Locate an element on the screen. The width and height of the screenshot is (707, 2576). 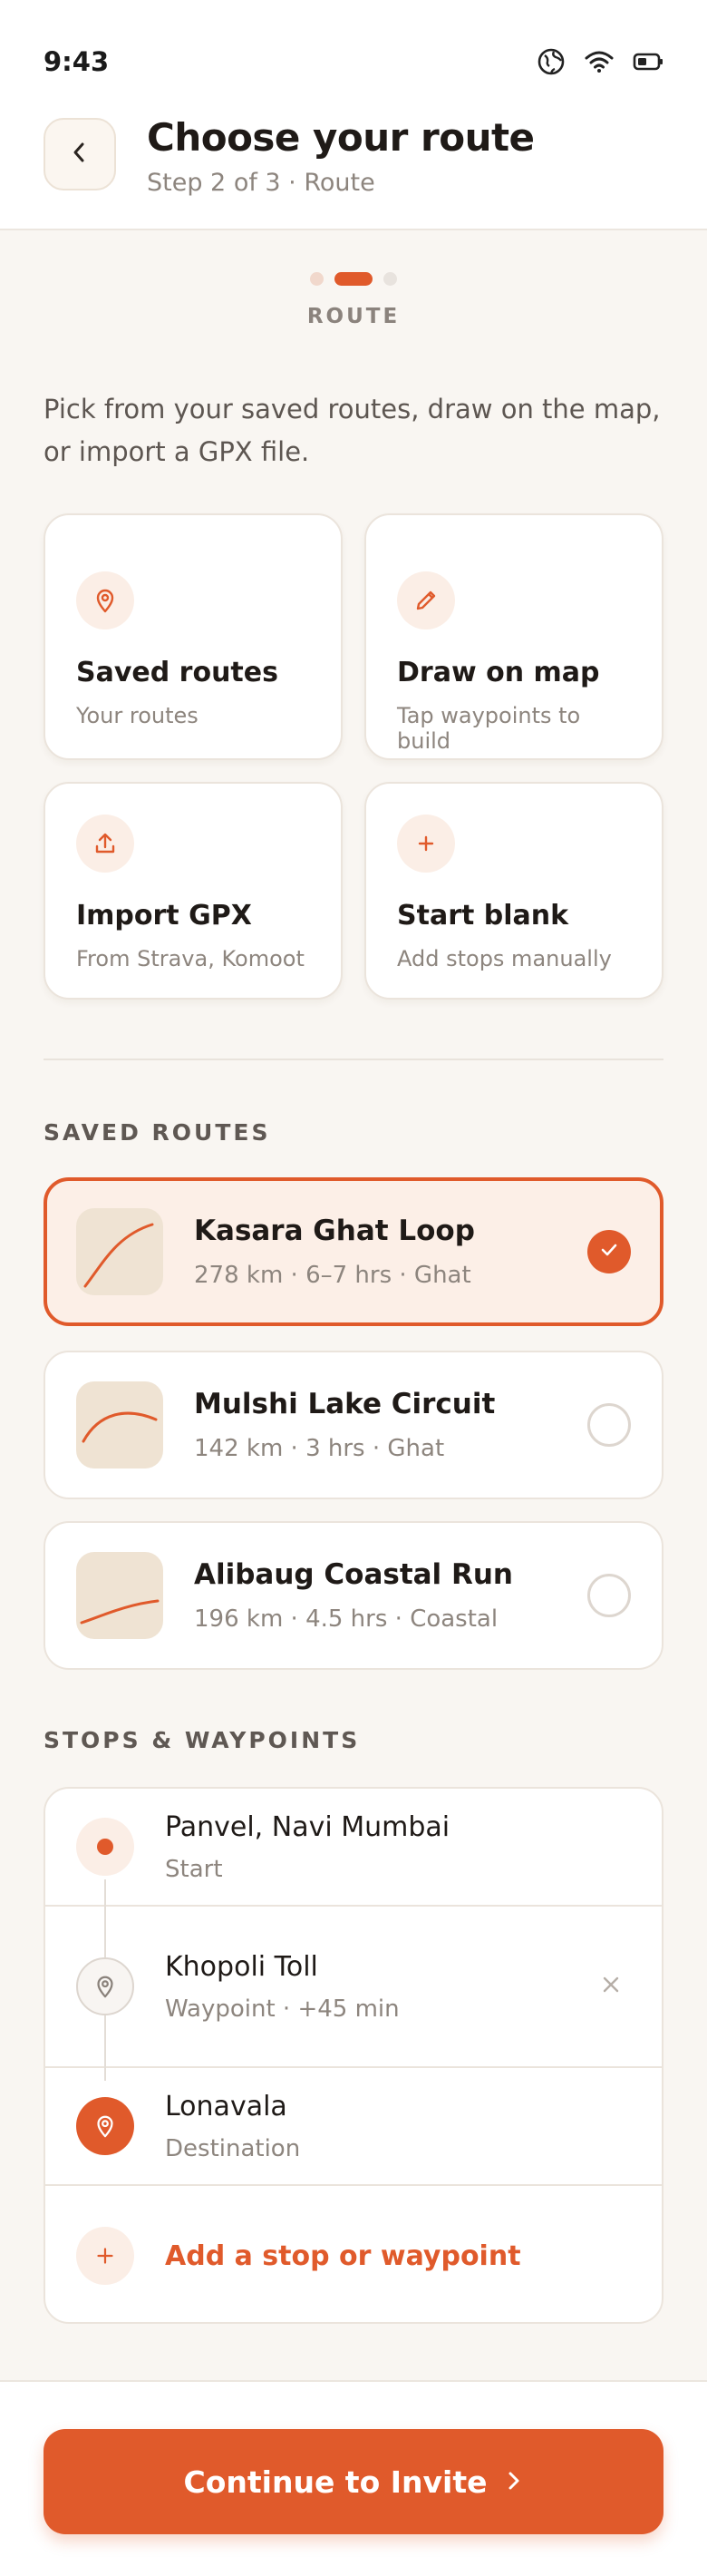
stop-name: Lonavala is located at coordinates (226, 2106).